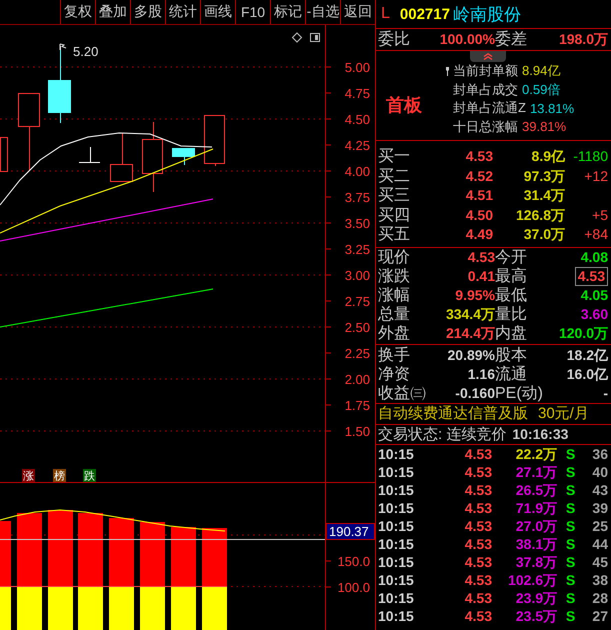 The height and width of the screenshot is (630, 611). I want to click on price-label: 3.00, so click(357, 275).